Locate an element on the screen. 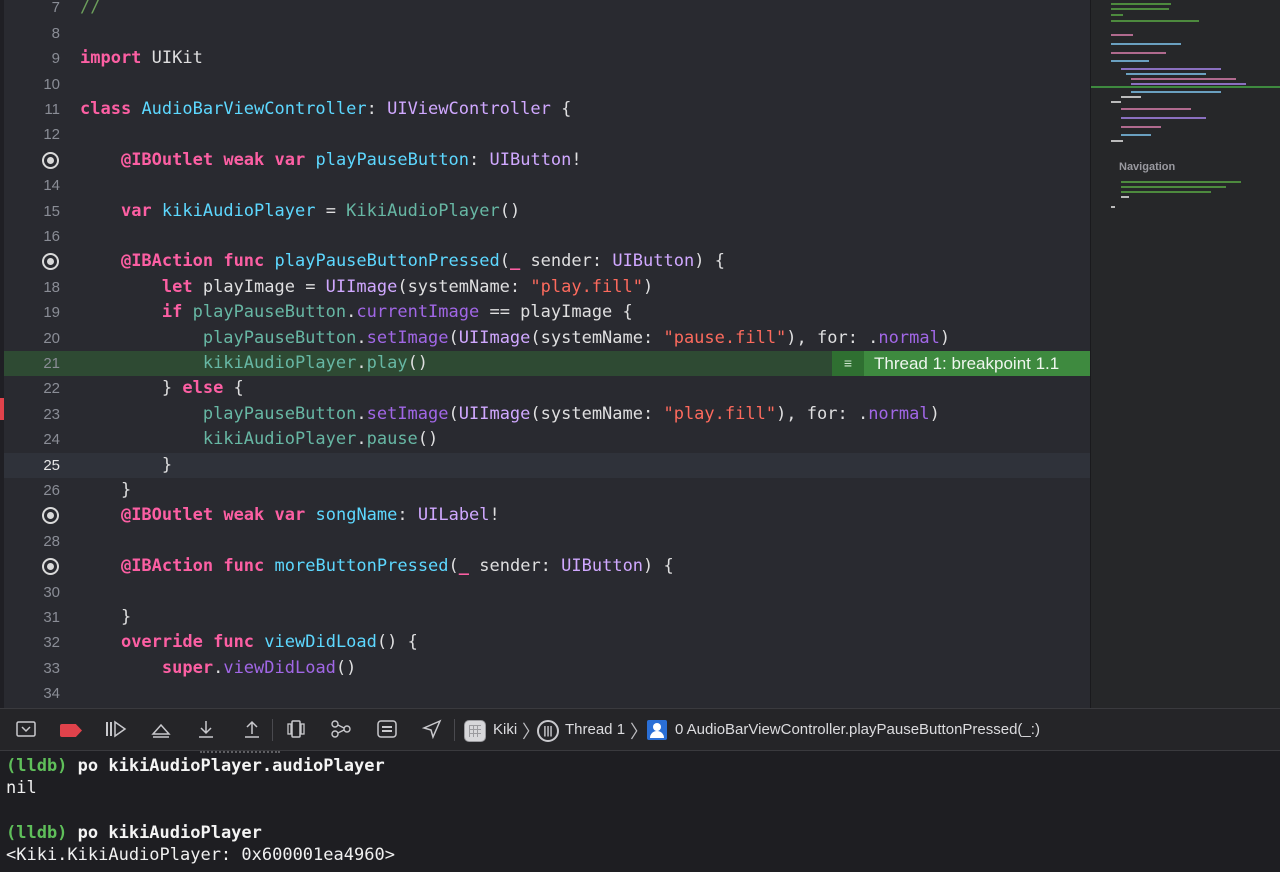 This screenshot has width=1280, height=872. code-line: 10 is located at coordinates (547, 84).